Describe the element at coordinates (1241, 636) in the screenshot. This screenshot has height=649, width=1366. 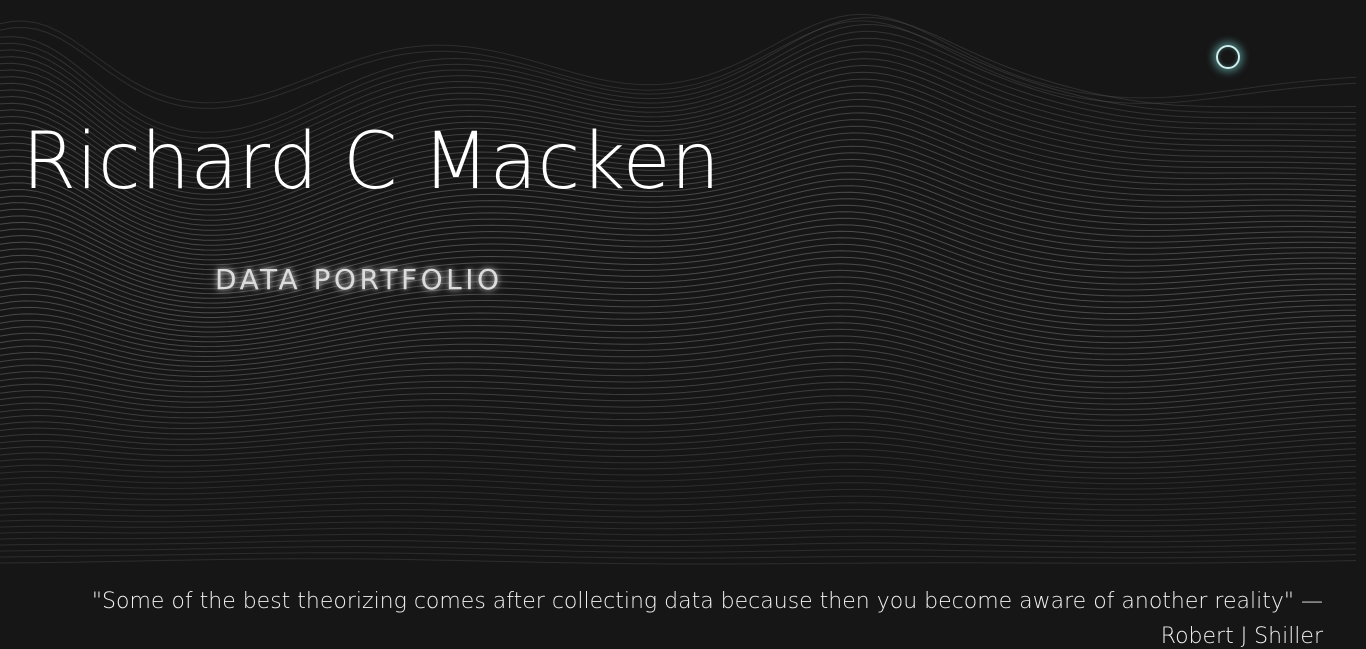
I see `quote-author: Robert J Shiller` at that location.